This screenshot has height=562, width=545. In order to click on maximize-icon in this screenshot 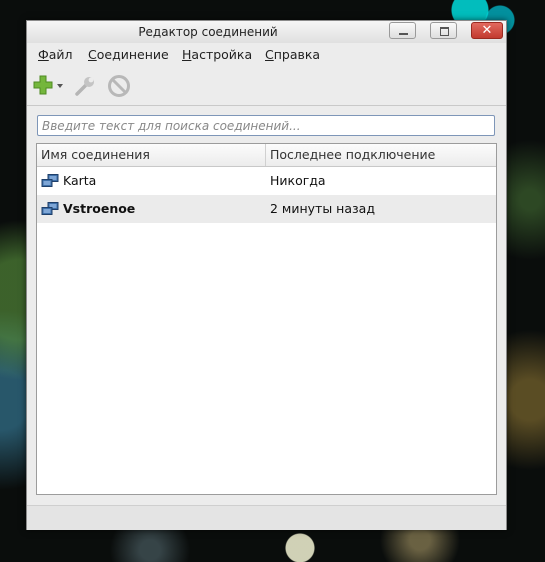, I will do `click(444, 31)`.